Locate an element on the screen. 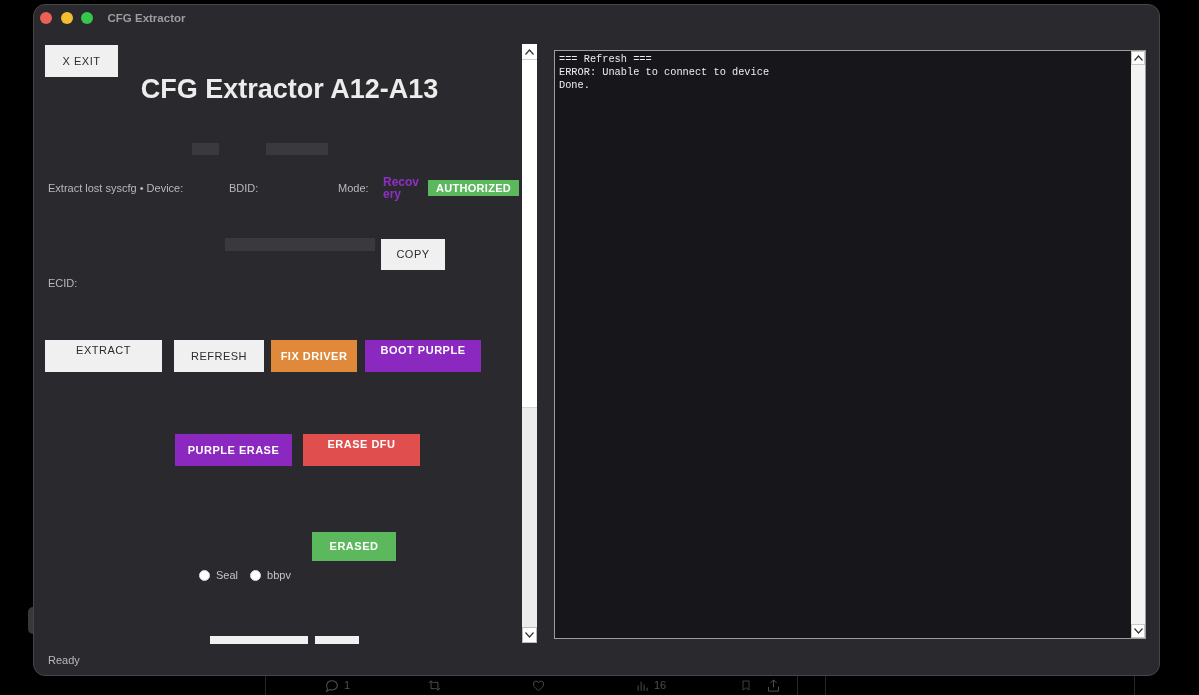 The width and height of the screenshot is (1199, 695). erase-button: PURPLE ERASE is located at coordinates (233, 450).